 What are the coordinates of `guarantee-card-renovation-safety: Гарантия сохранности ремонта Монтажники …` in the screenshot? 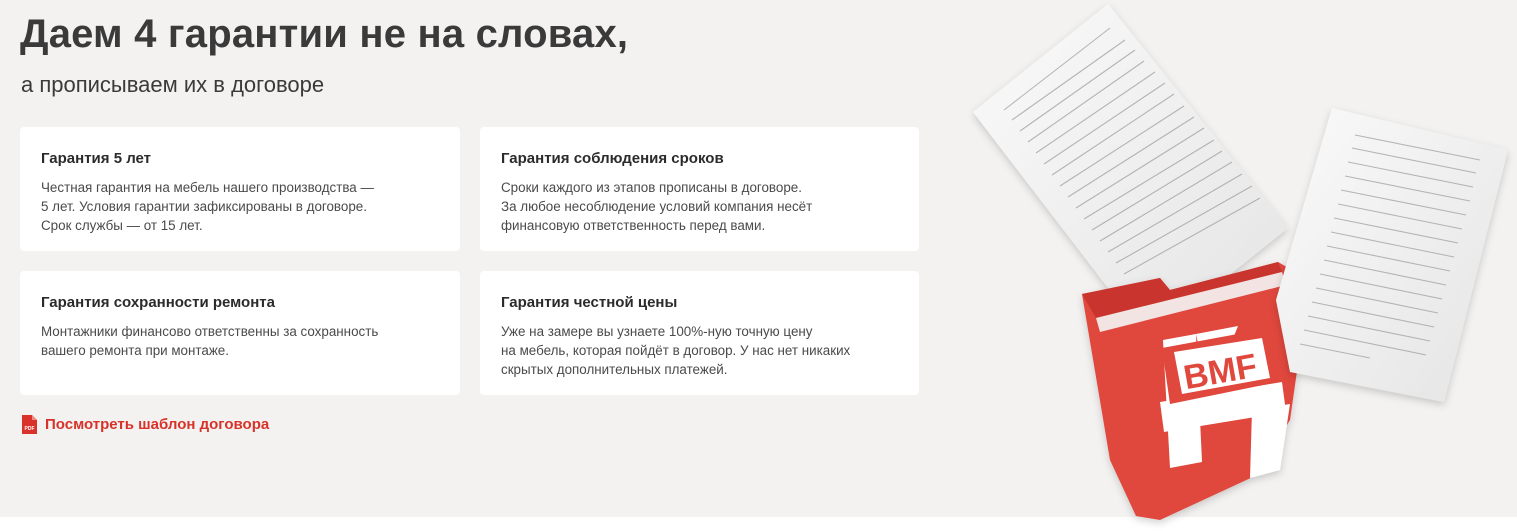 It's located at (240, 333).